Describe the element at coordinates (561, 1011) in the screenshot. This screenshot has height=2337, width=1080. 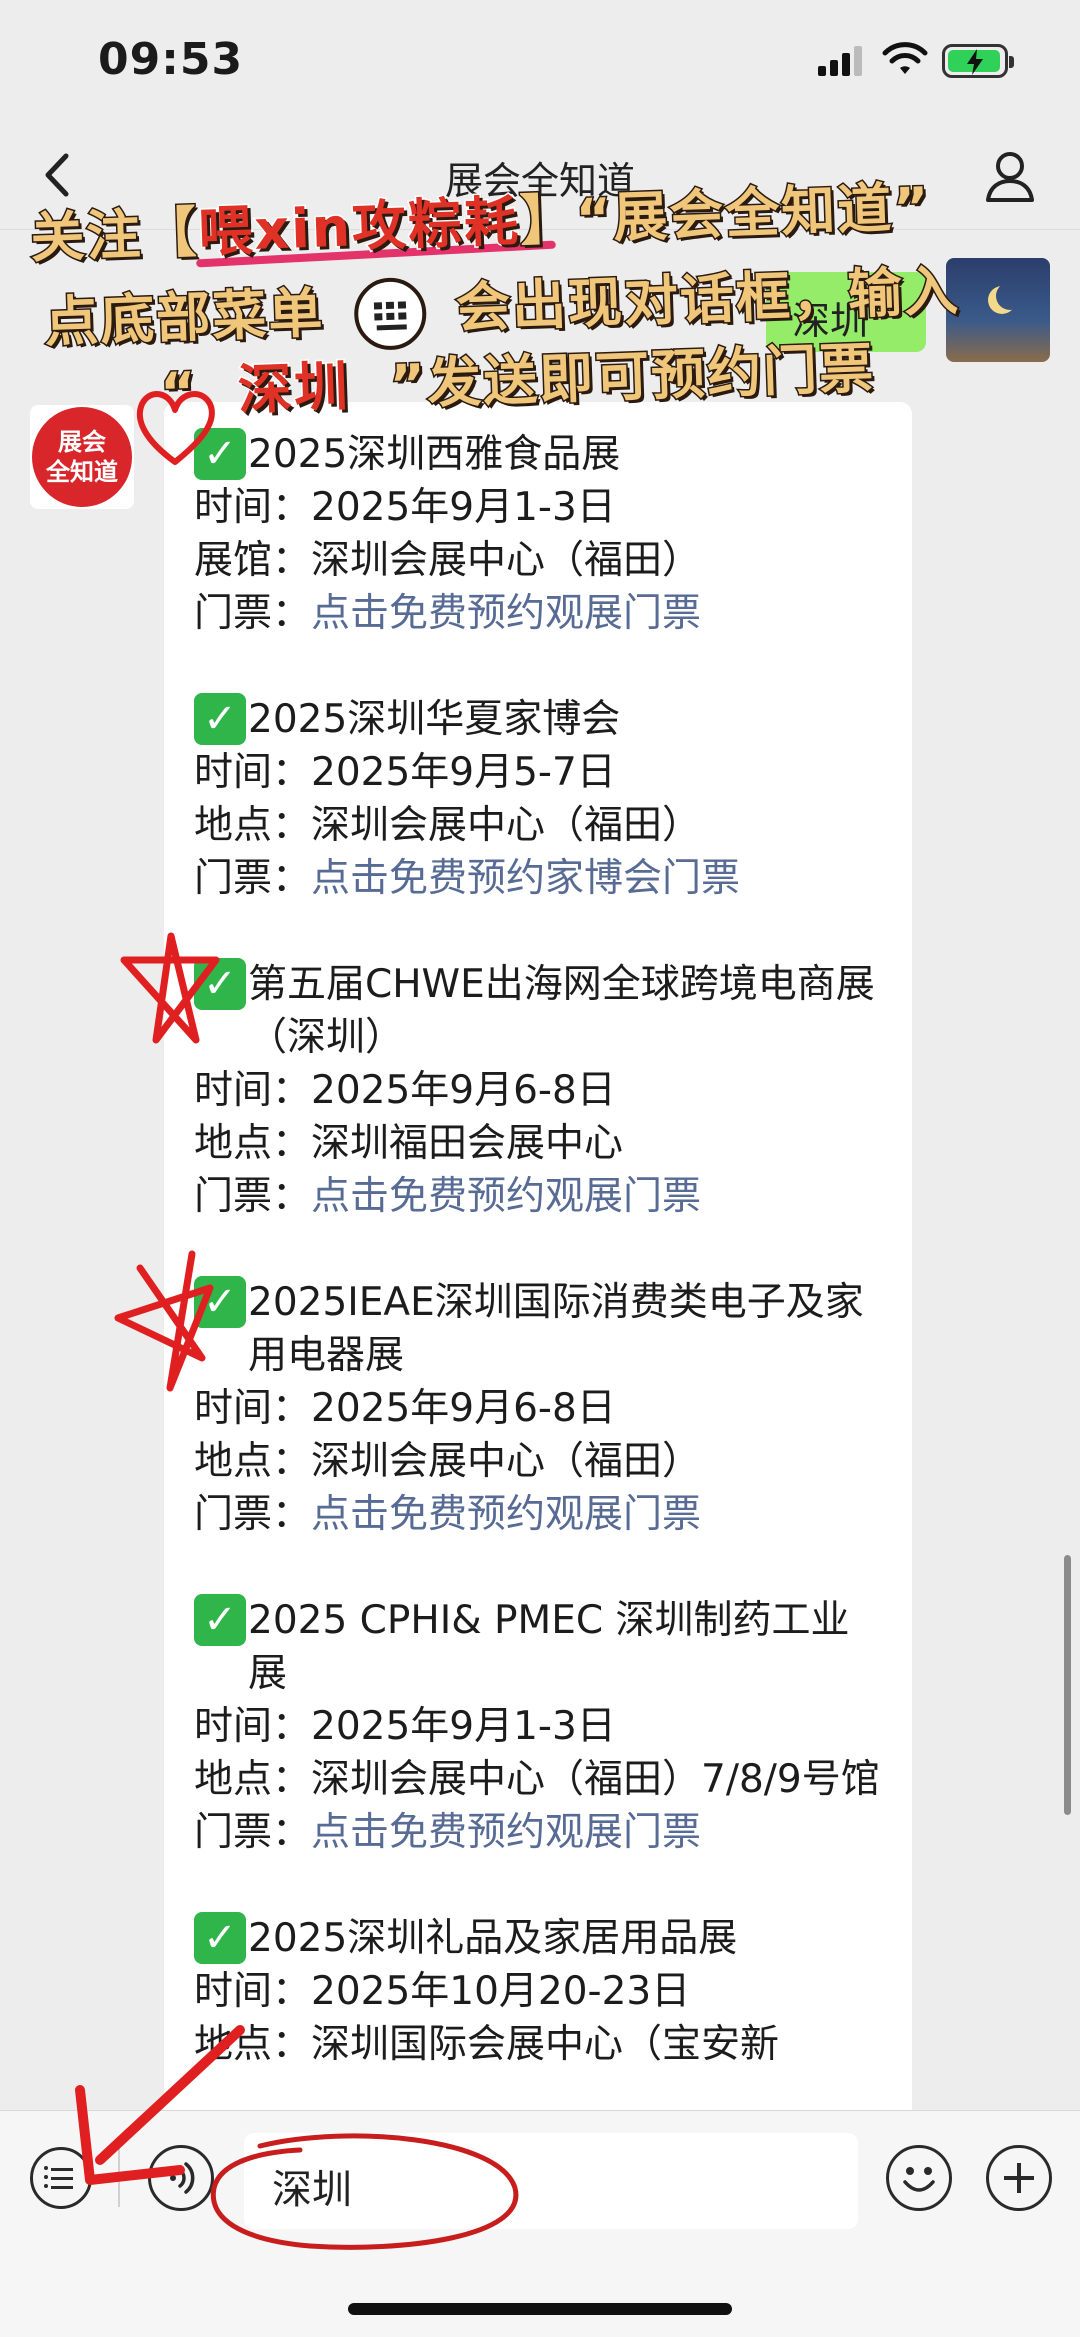
I see `exhibition-title: 第五届CHWE出海网全球跨境电商展（深圳）` at that location.